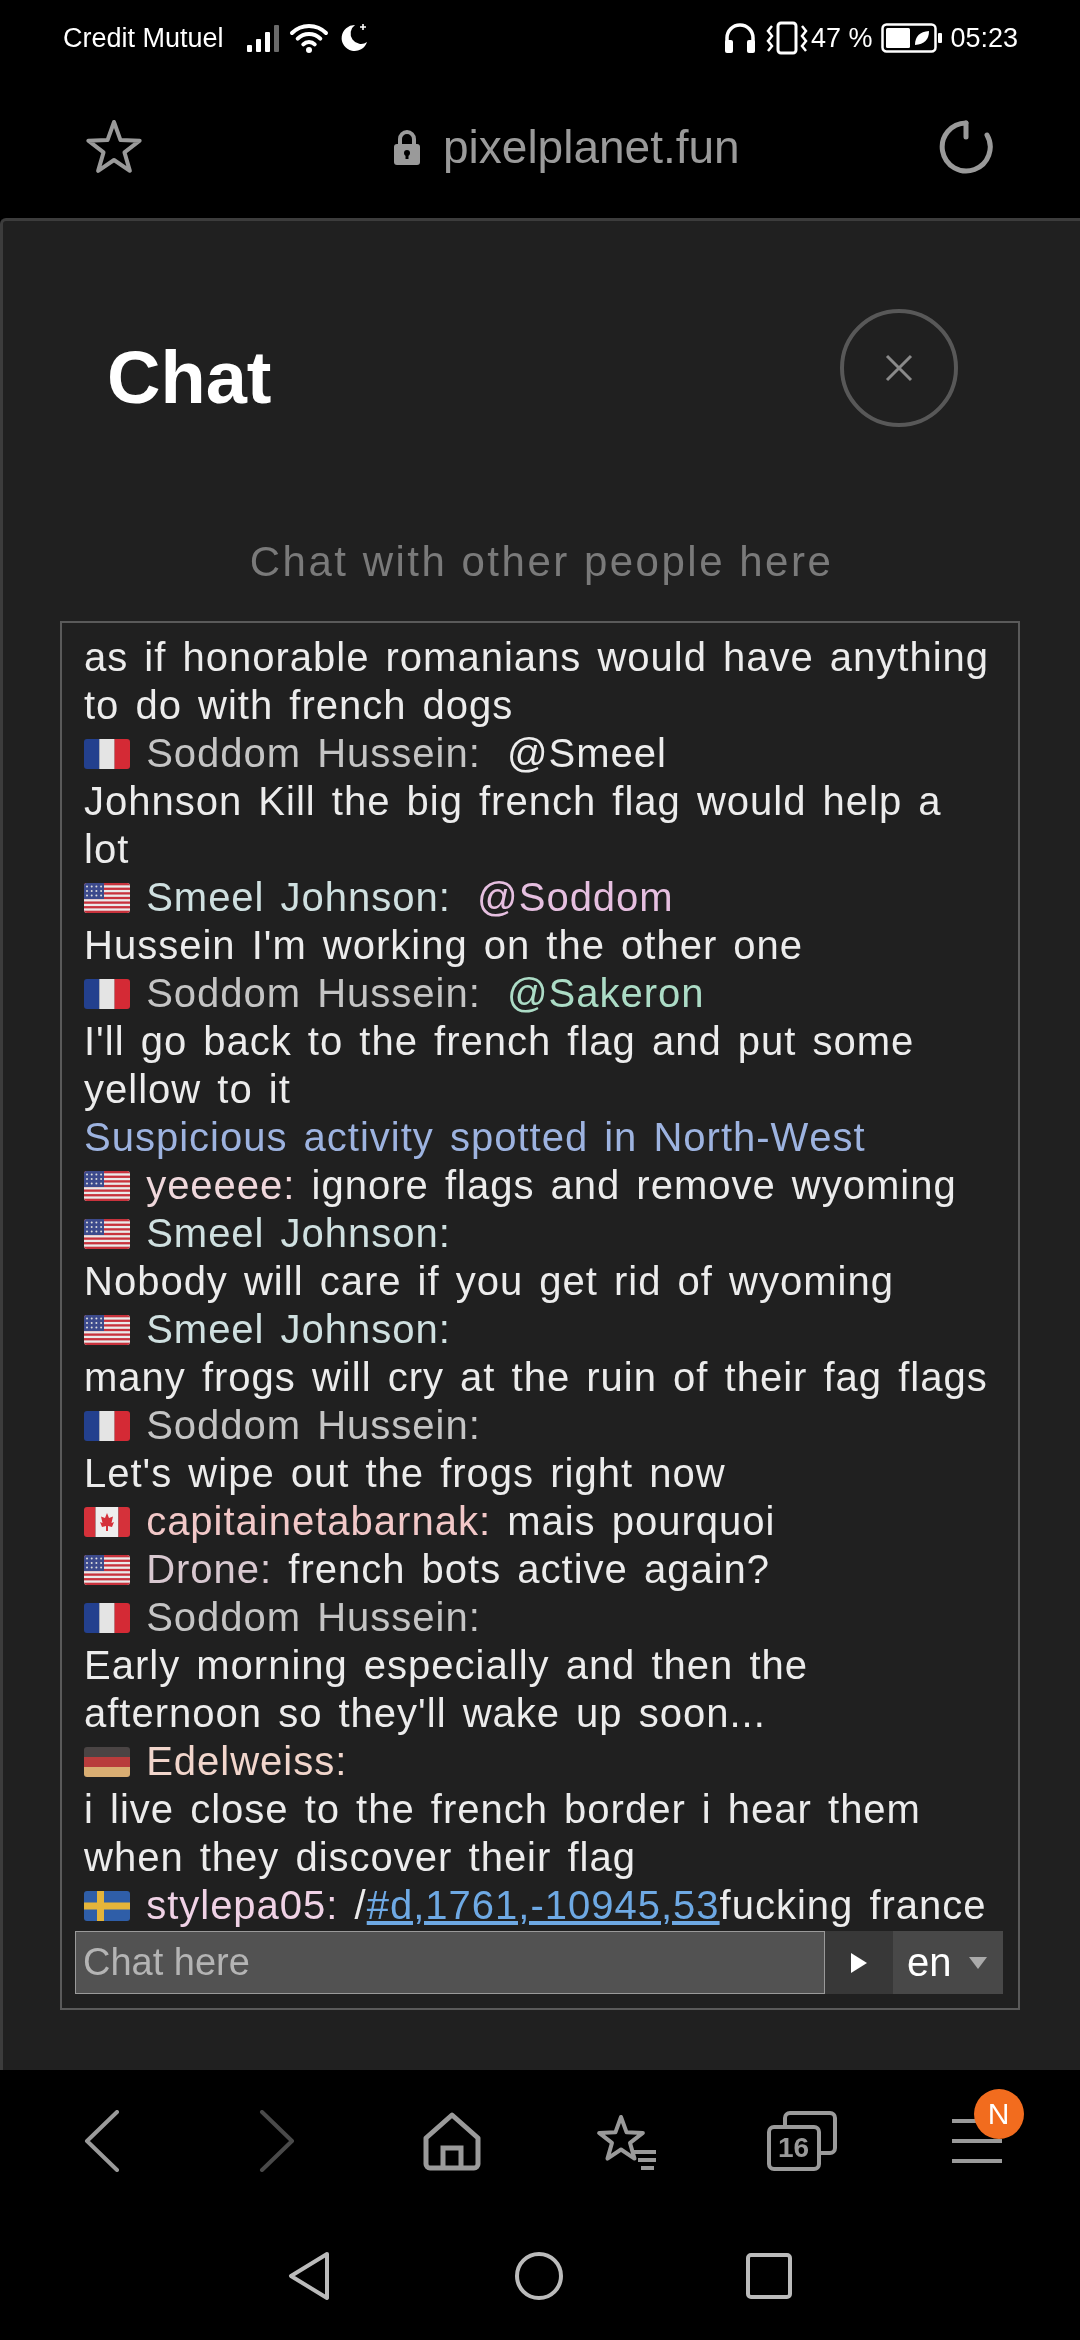 This screenshot has height=2340, width=1080. What do you see at coordinates (407, 147) in the screenshot?
I see `lock-icon` at bounding box center [407, 147].